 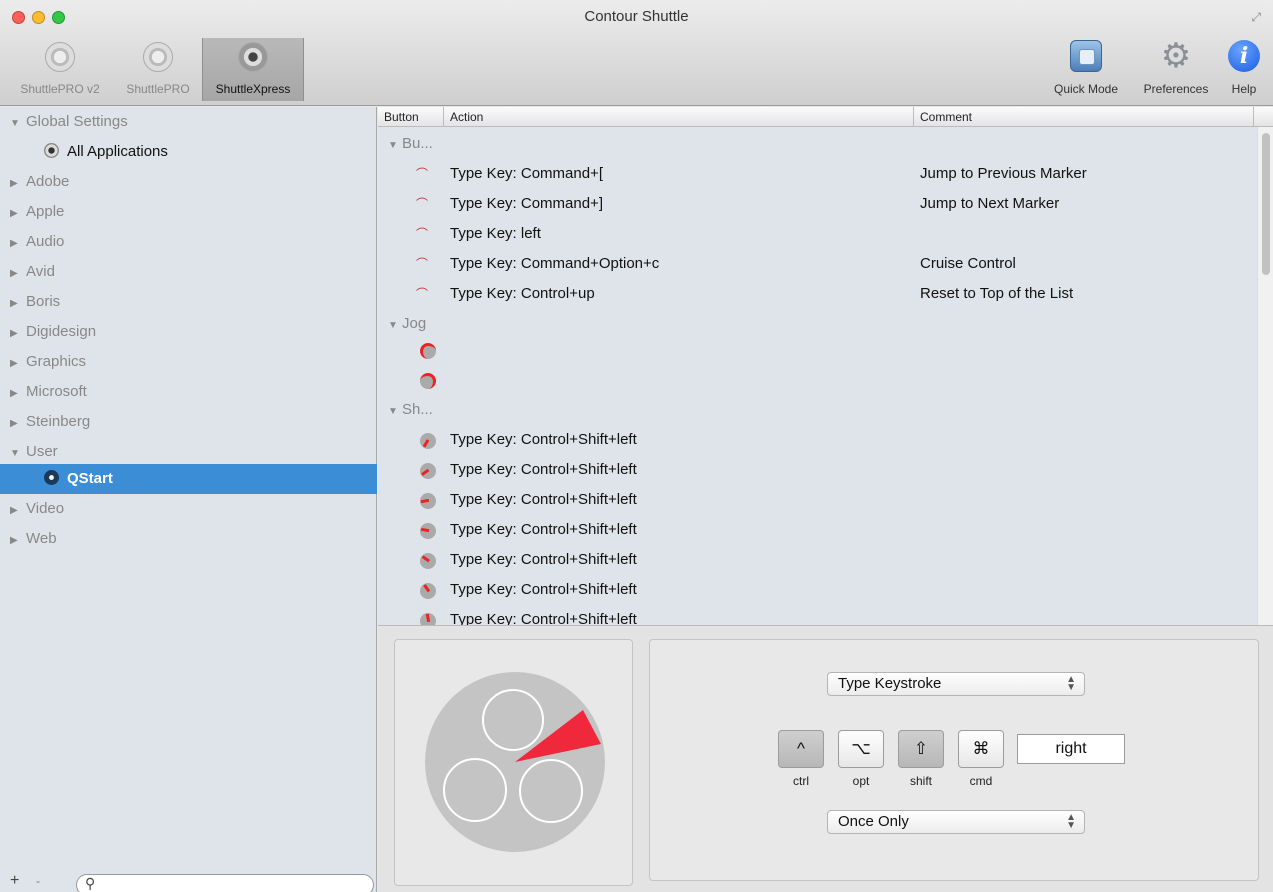 I want to click on column-header-button: Button, so click(x=411, y=117).